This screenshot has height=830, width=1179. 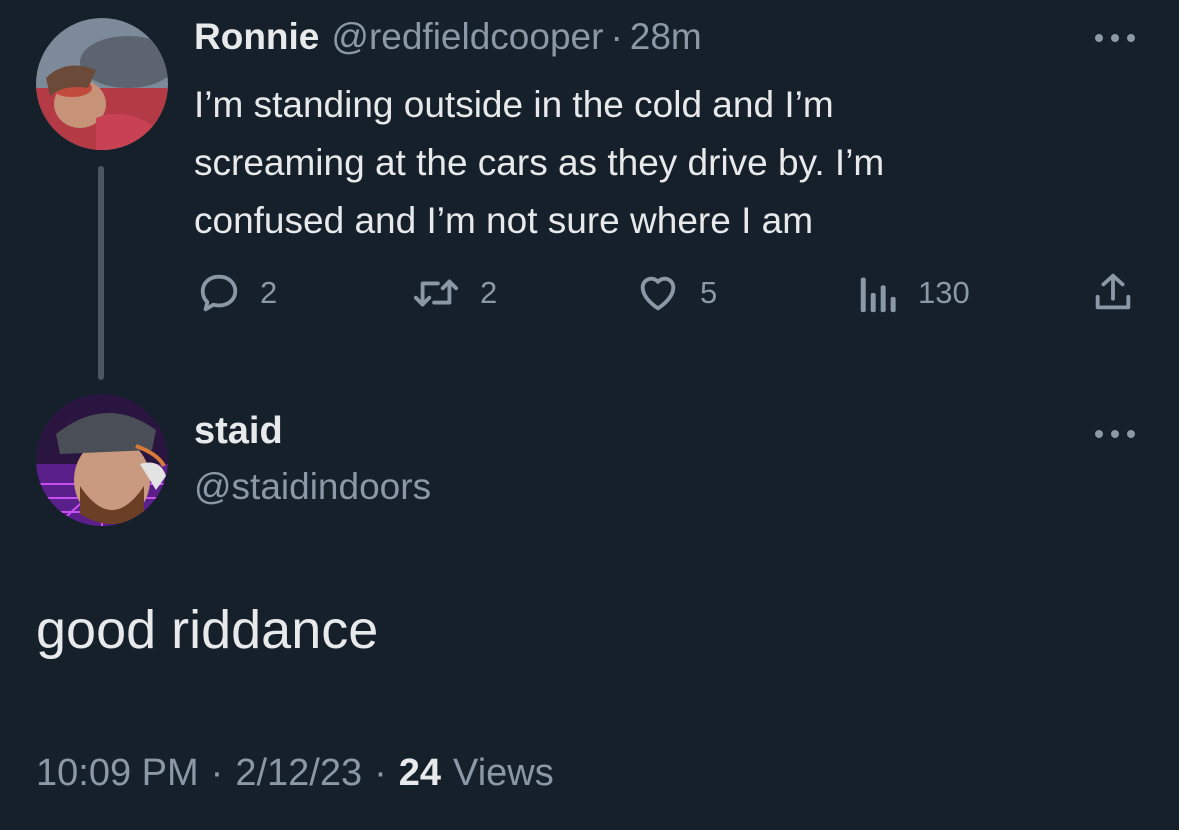 I want to click on retweet-action-button: 2, so click(x=453, y=293).